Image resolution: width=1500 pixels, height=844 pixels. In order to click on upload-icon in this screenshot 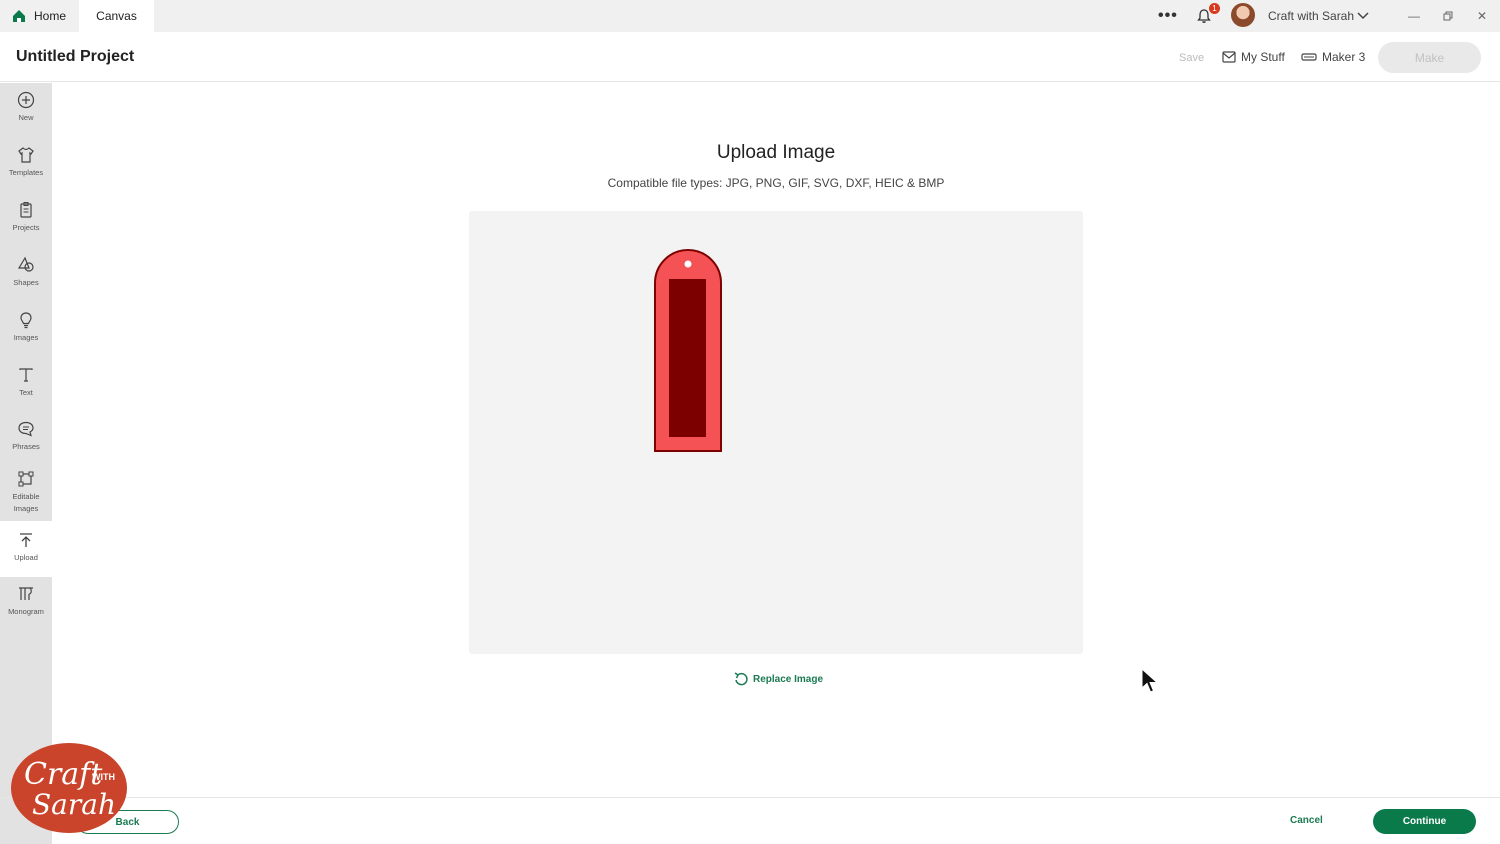, I will do `click(26, 540)`.